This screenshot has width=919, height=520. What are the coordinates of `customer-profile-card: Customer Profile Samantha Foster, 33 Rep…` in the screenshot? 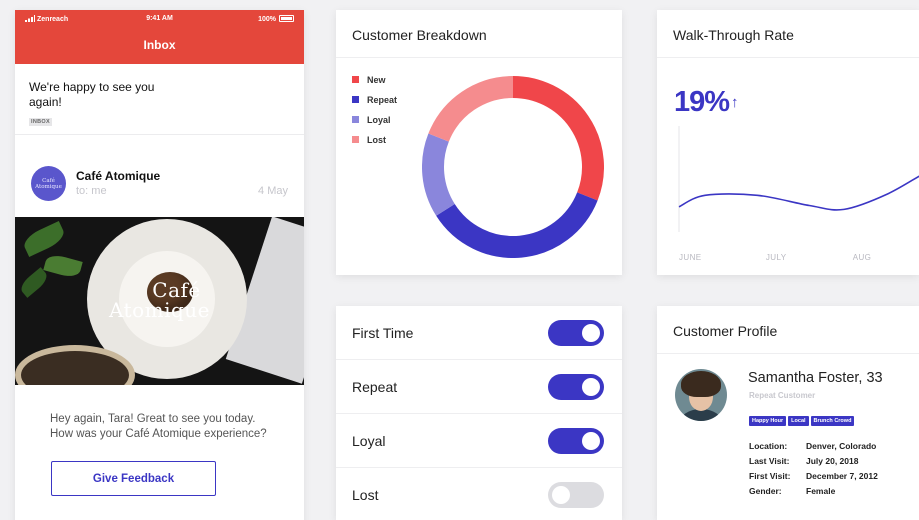 It's located at (788, 413).